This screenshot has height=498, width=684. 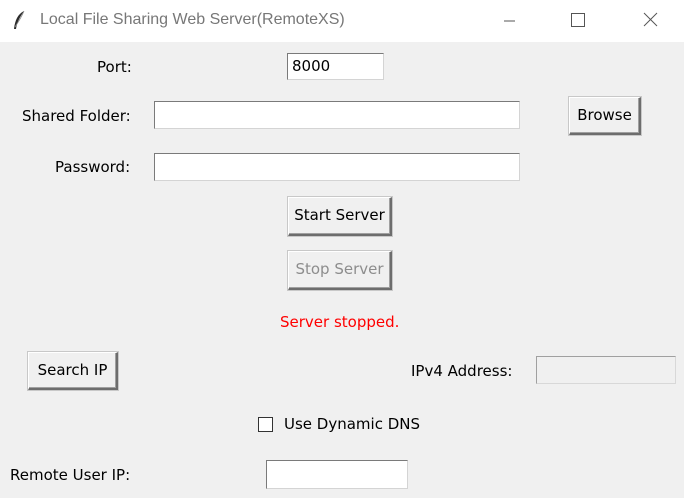 What do you see at coordinates (93, 167) in the screenshot?
I see `password-label: Password:` at bounding box center [93, 167].